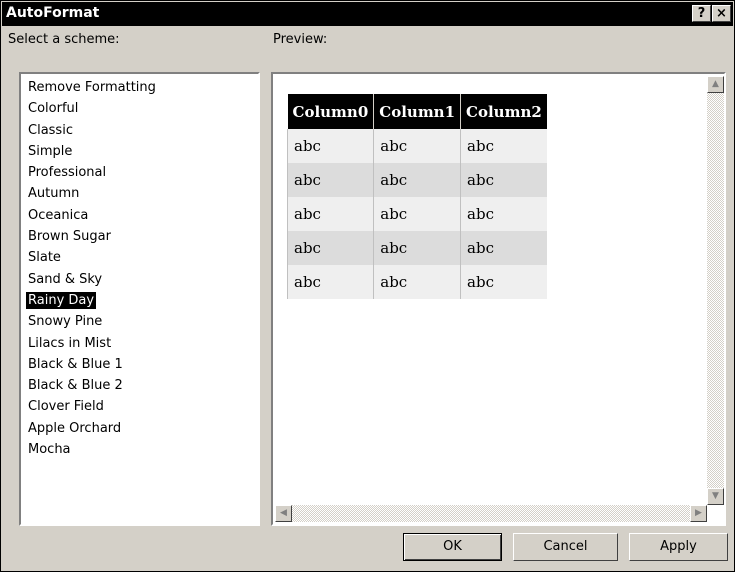 This screenshot has height=572, width=735. I want to click on scheme-item-label: Professional, so click(67, 173).